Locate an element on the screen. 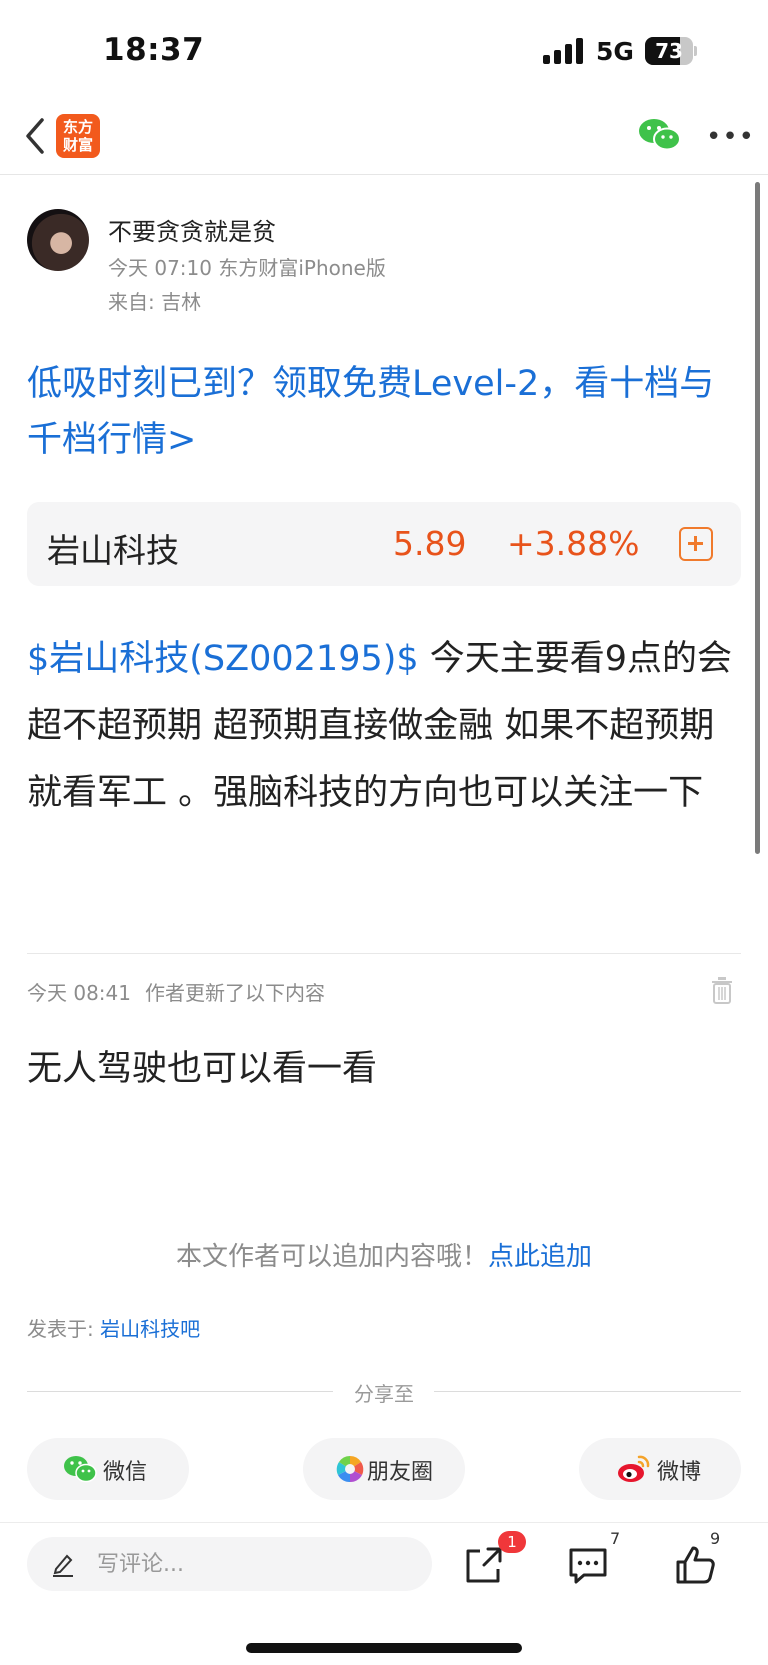 The height and width of the screenshot is (1665, 768). stock-name: 岩山科技 is located at coordinates (113, 550).